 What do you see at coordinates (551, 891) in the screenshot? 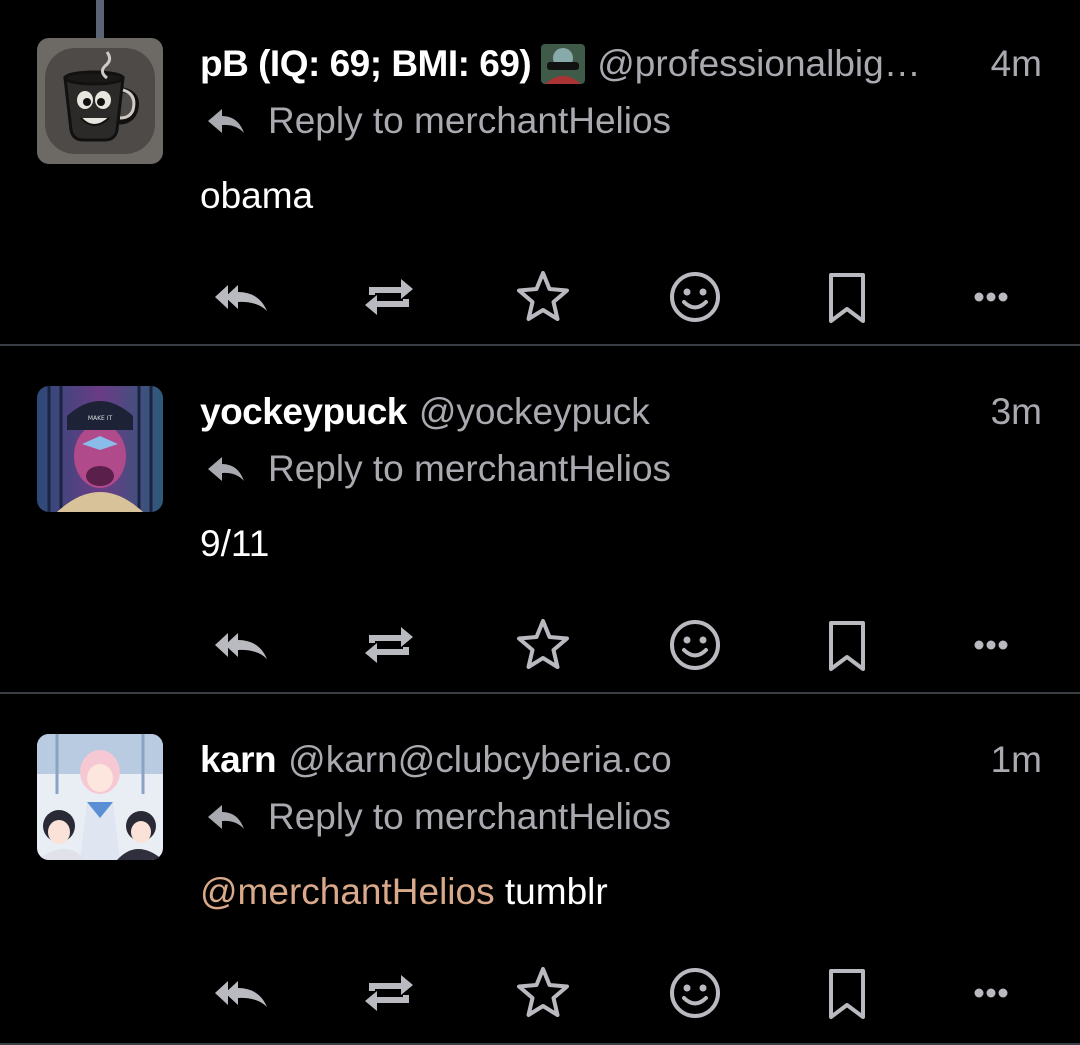
I see `post-text: tumblr` at bounding box center [551, 891].